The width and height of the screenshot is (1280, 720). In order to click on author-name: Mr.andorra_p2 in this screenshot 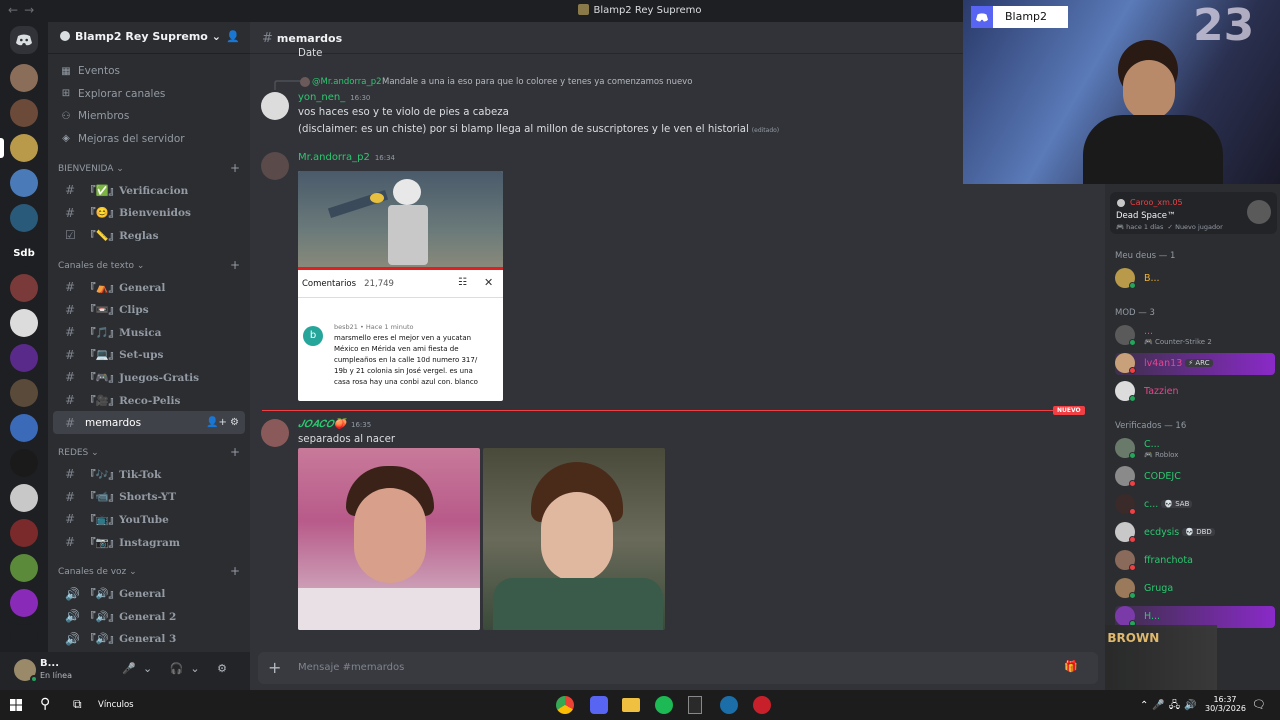, I will do `click(334, 157)`.